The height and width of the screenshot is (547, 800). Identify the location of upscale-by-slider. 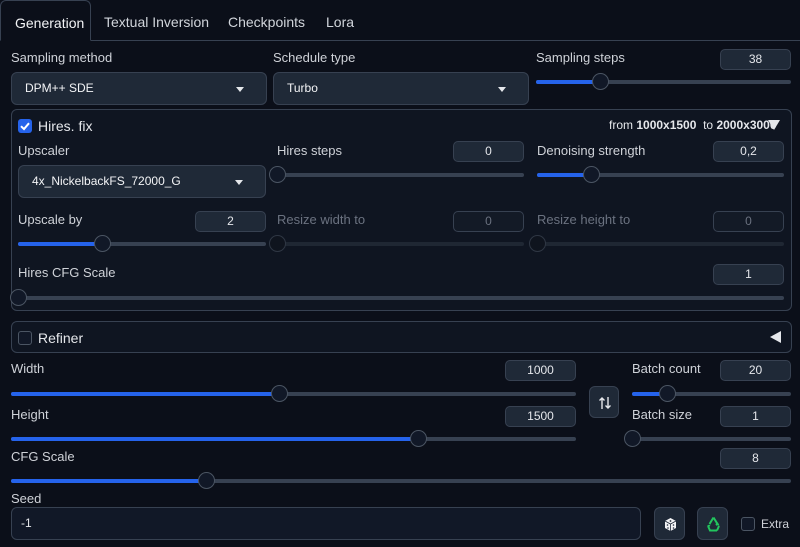
(142, 243).